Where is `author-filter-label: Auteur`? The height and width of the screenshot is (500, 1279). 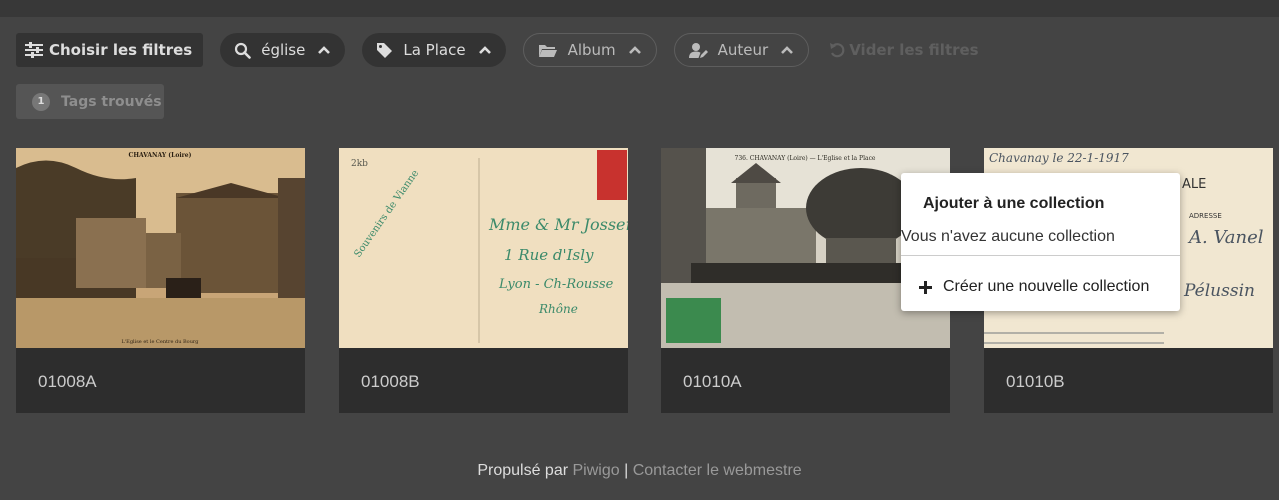
author-filter-label: Auteur is located at coordinates (743, 50).